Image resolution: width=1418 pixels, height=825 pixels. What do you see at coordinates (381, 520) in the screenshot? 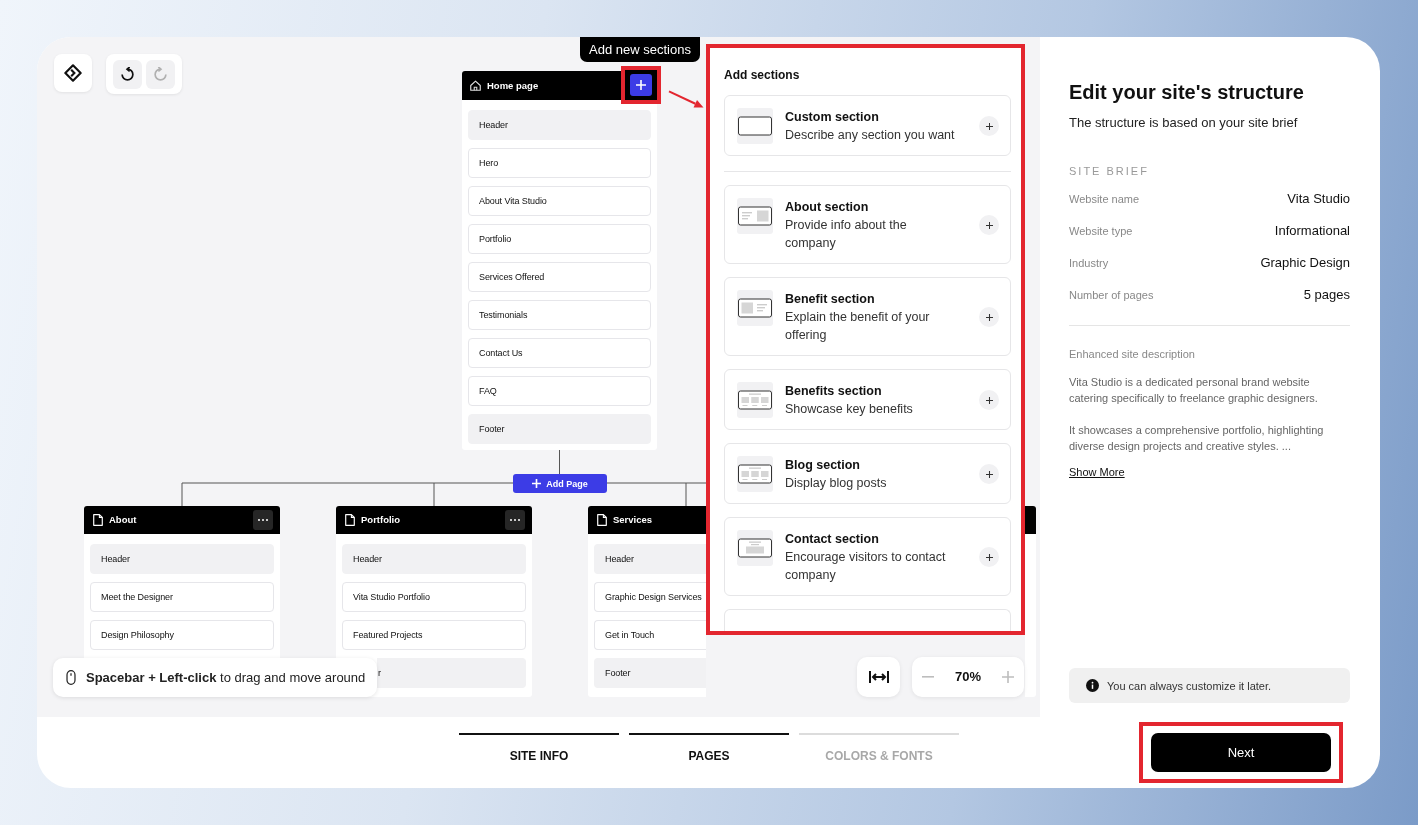
I see `page-title: Portfolio` at bounding box center [381, 520].